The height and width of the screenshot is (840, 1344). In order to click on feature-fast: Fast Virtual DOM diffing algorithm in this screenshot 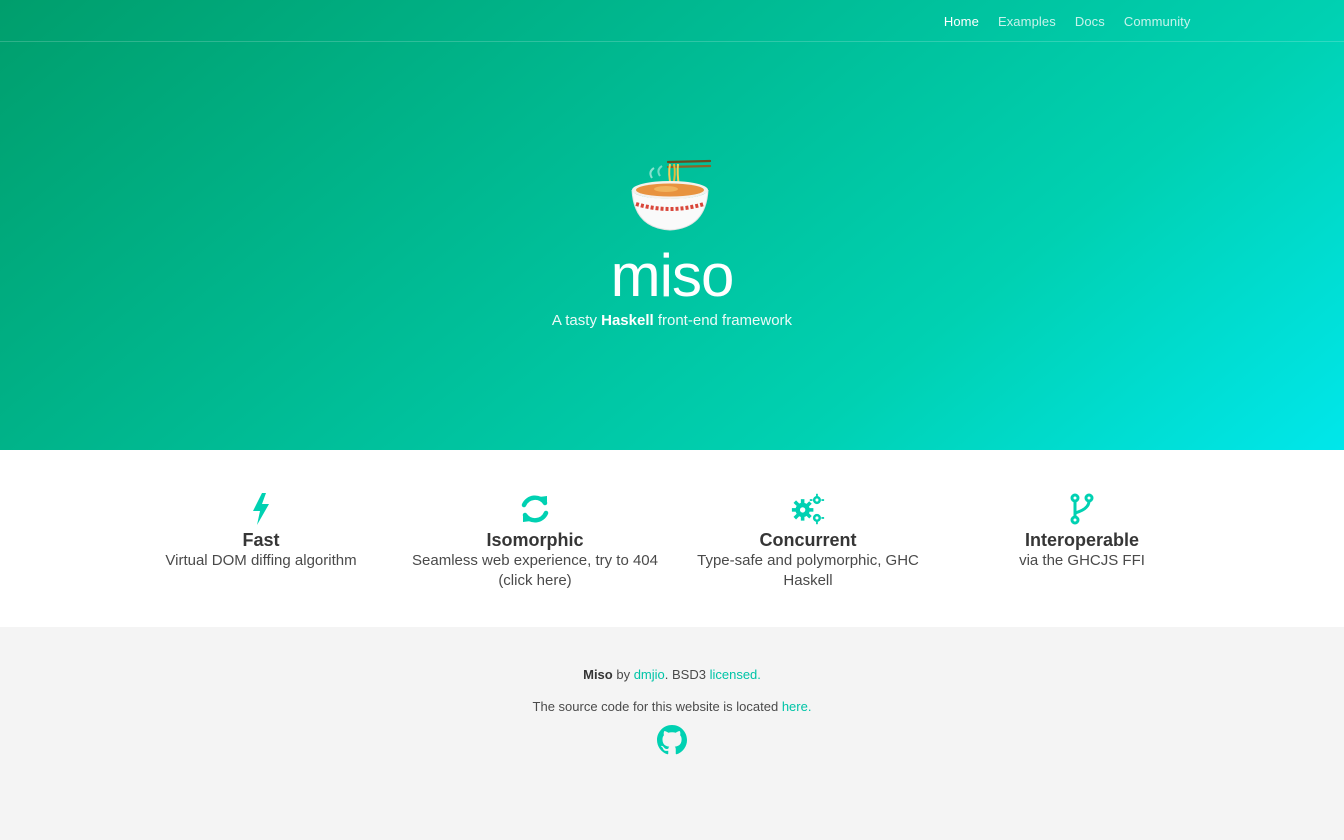, I will do `click(261, 531)`.